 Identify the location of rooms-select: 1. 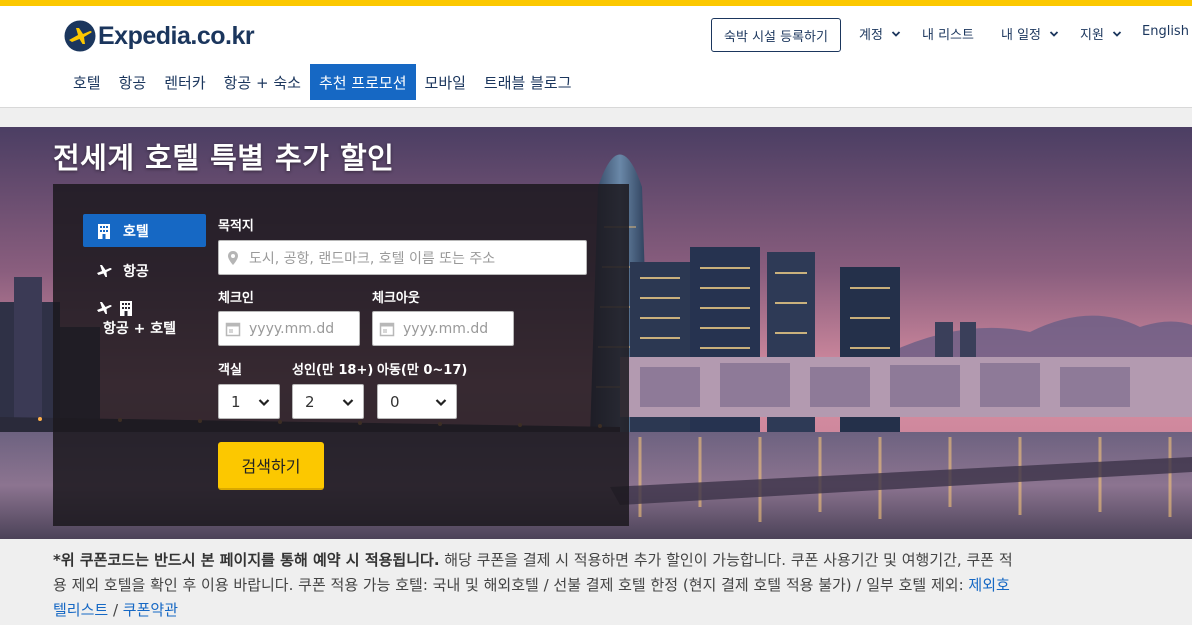
(249, 401).